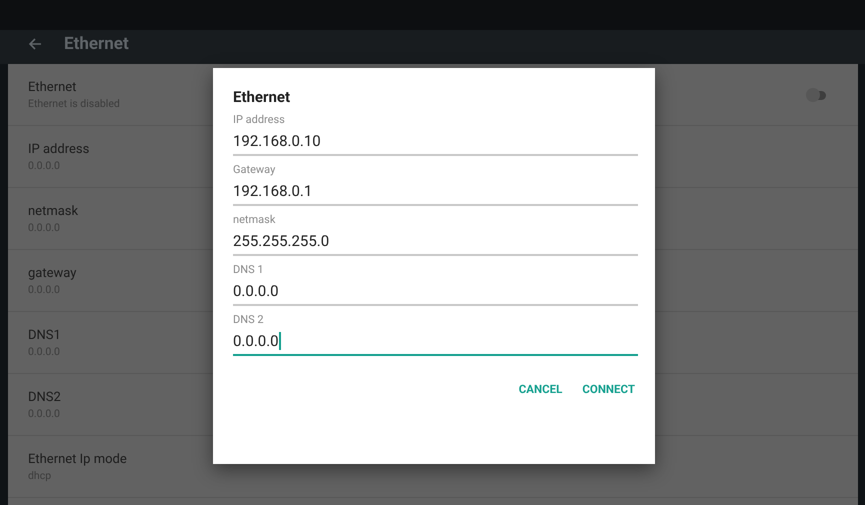  What do you see at coordinates (435, 244) in the screenshot?
I see `input-field: 255.255.255.0` at bounding box center [435, 244].